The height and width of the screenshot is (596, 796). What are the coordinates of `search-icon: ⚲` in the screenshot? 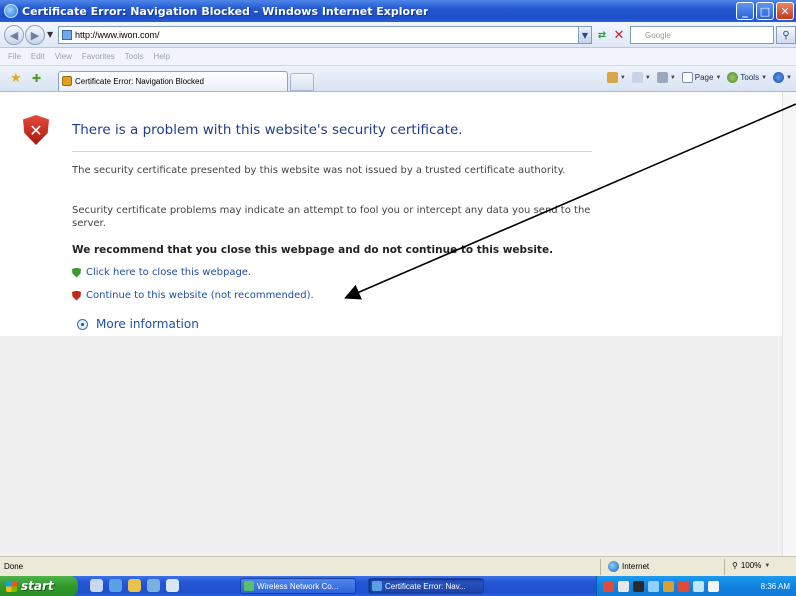 It's located at (786, 35).